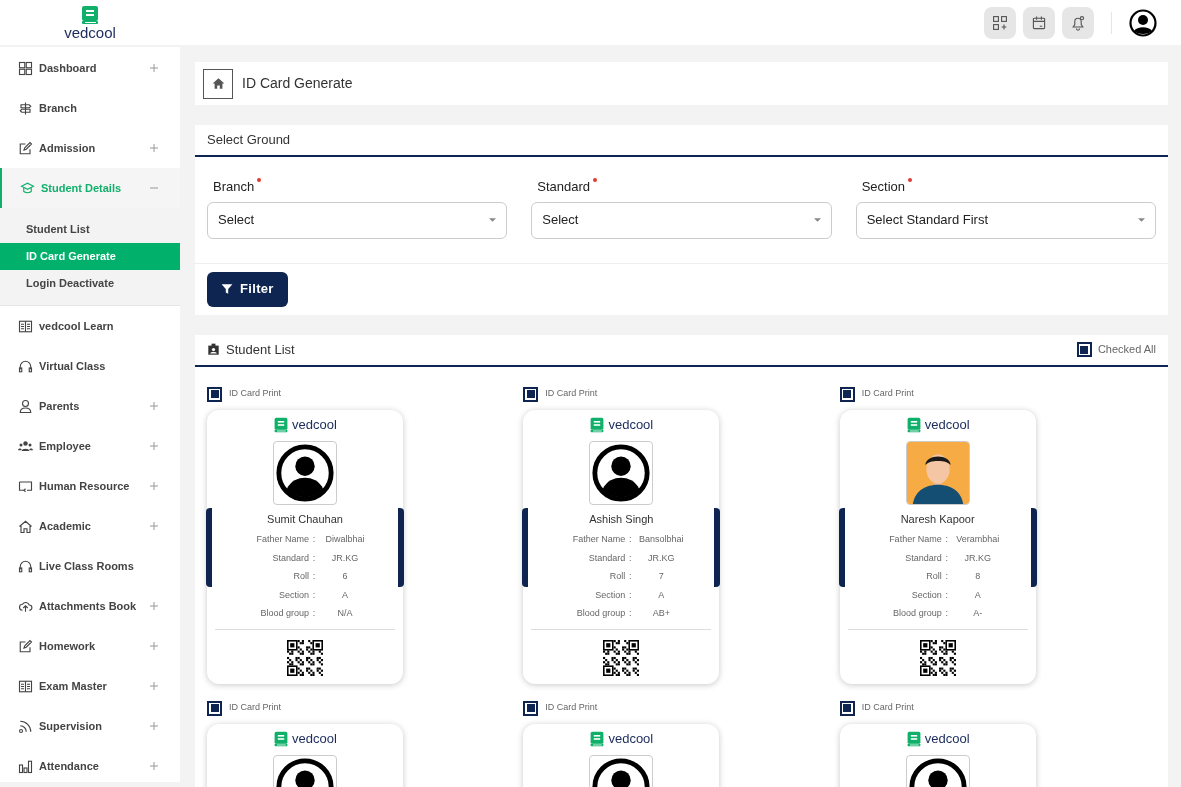  What do you see at coordinates (661, 613) in the screenshot?
I see `detail-value: AB+` at bounding box center [661, 613].